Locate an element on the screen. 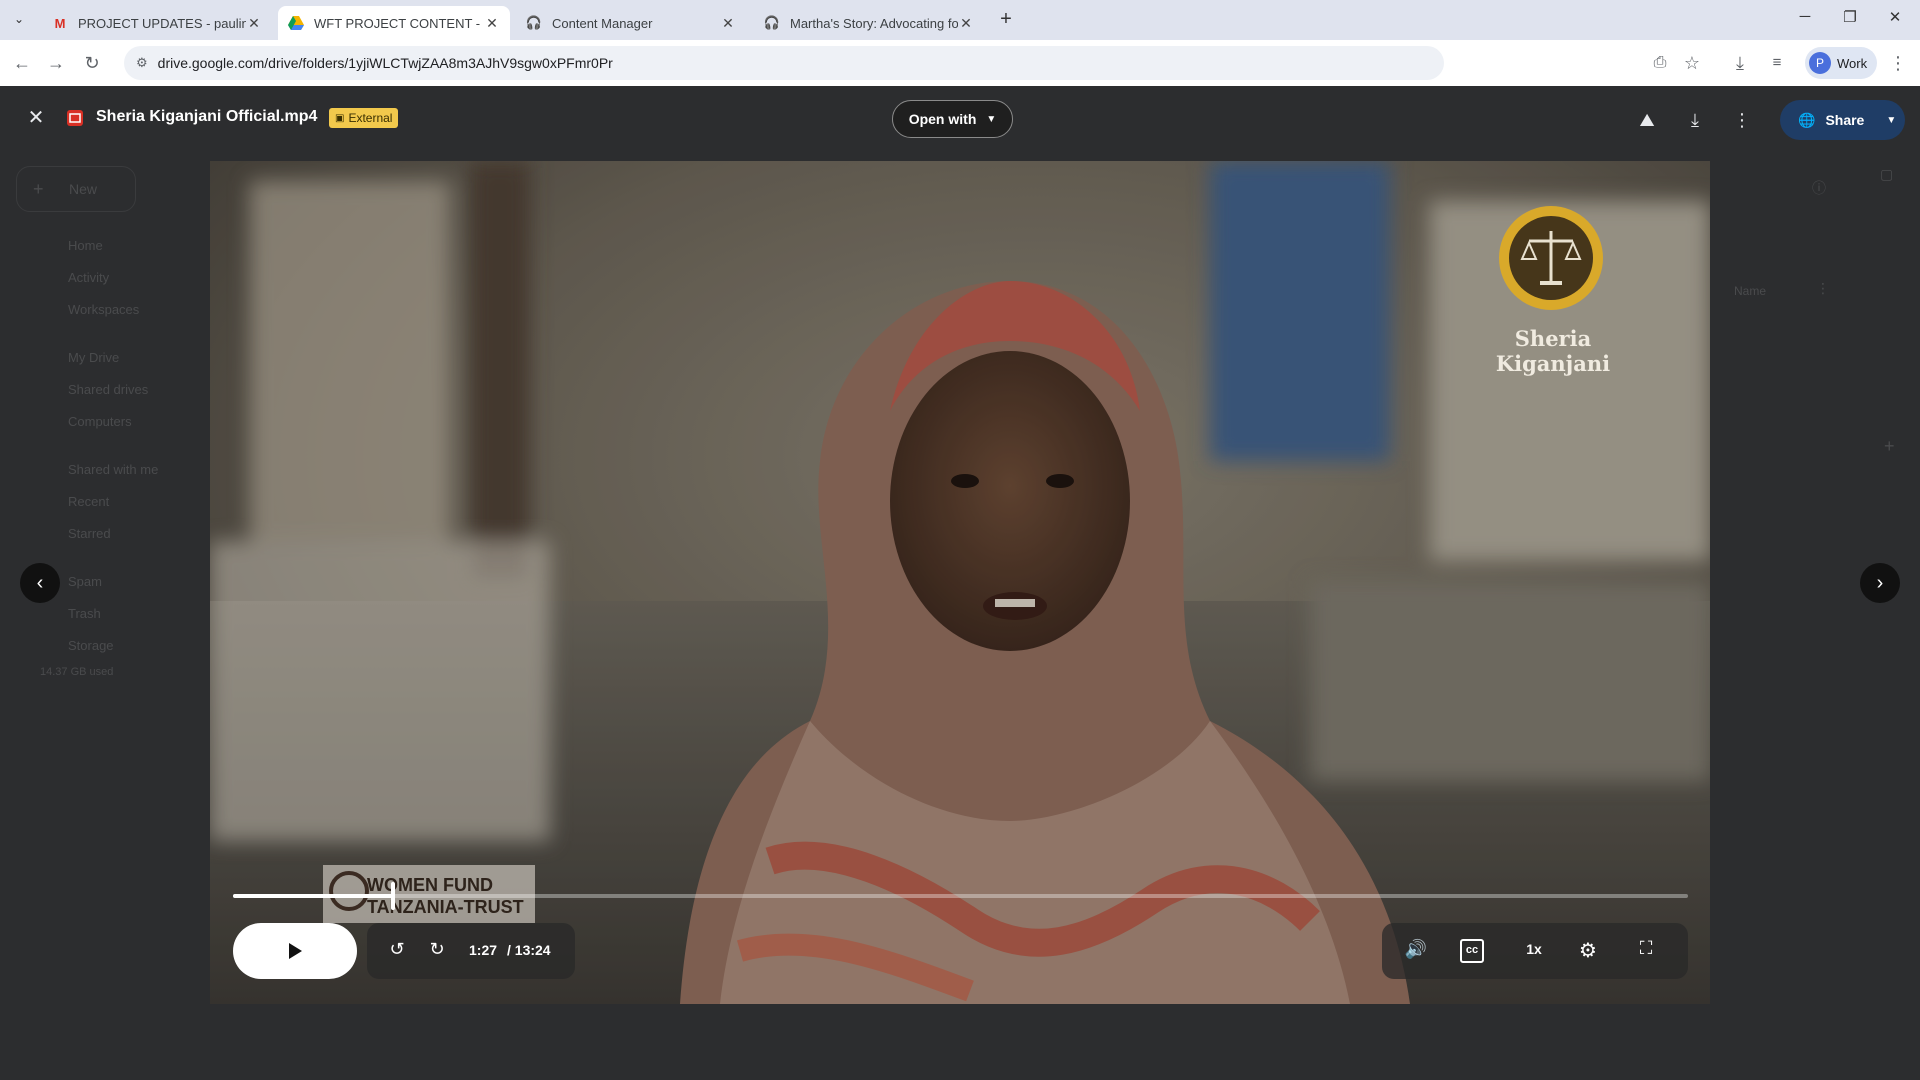 This screenshot has height=1080, width=1920. open-with-button: Open with ▼ is located at coordinates (952, 119).